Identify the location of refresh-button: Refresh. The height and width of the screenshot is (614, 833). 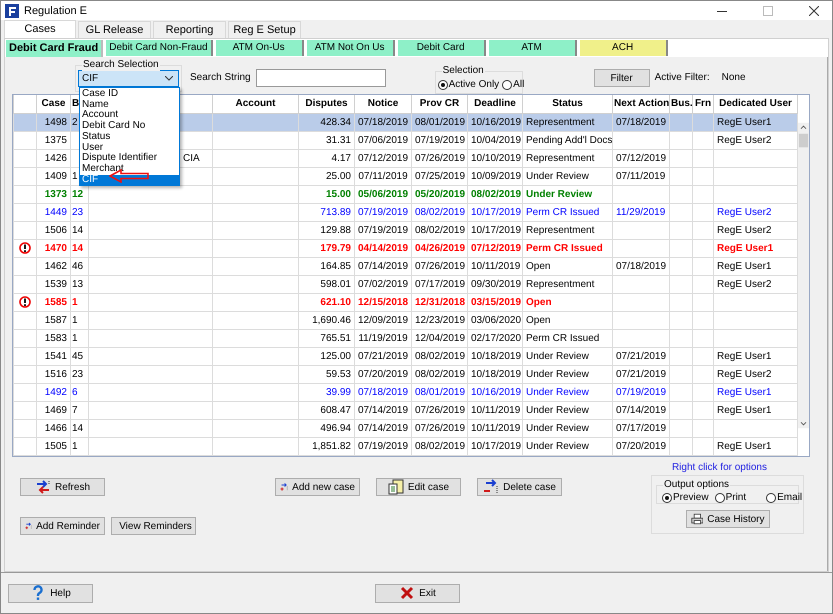
(62, 487).